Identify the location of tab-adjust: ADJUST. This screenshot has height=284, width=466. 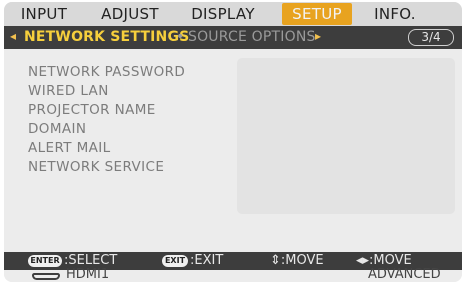
(130, 14).